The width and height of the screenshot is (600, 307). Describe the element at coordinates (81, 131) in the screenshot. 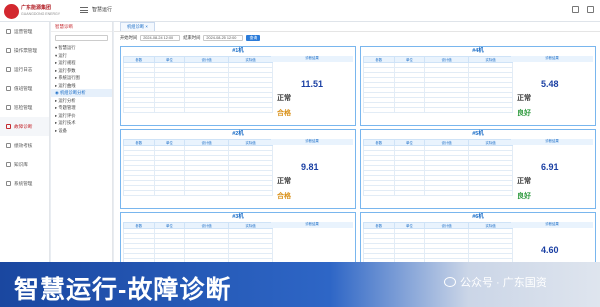

I see `tree-node: ▸ 设备` at that location.